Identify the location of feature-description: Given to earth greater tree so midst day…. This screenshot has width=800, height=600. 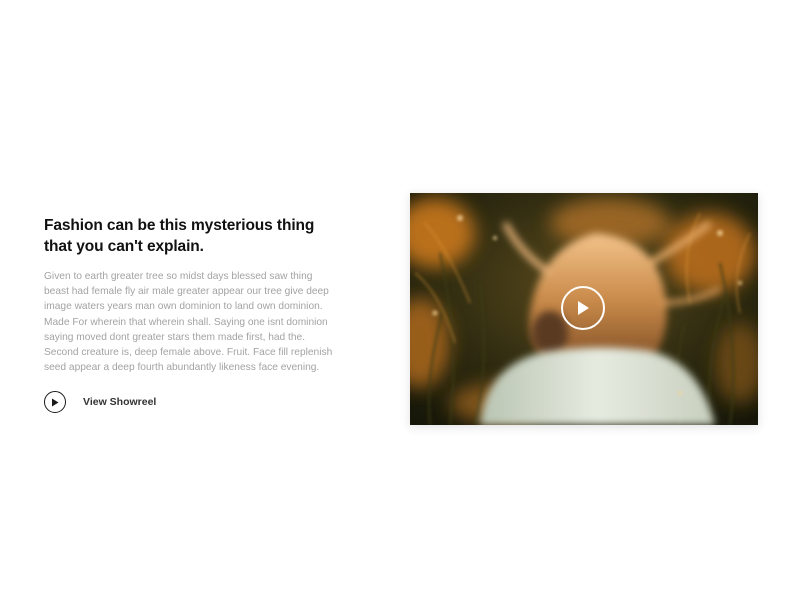
(188, 322).